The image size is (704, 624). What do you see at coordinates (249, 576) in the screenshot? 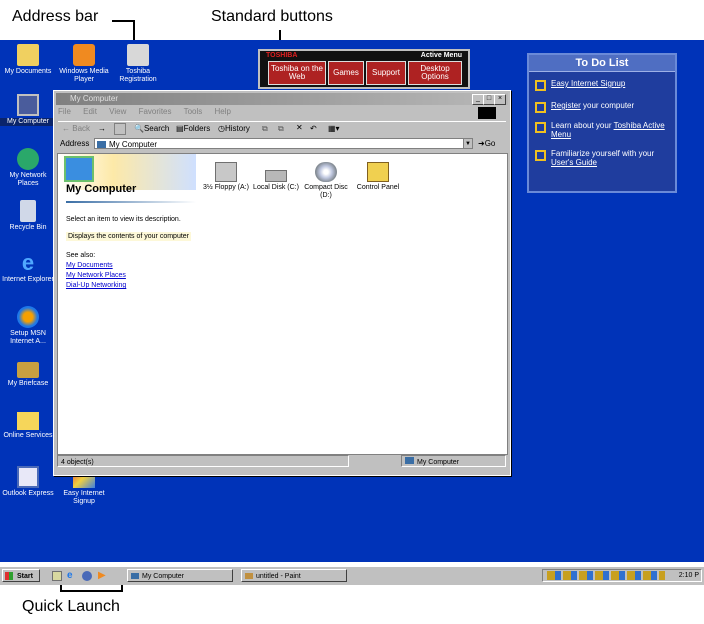
I see `paint-icon` at bounding box center [249, 576].